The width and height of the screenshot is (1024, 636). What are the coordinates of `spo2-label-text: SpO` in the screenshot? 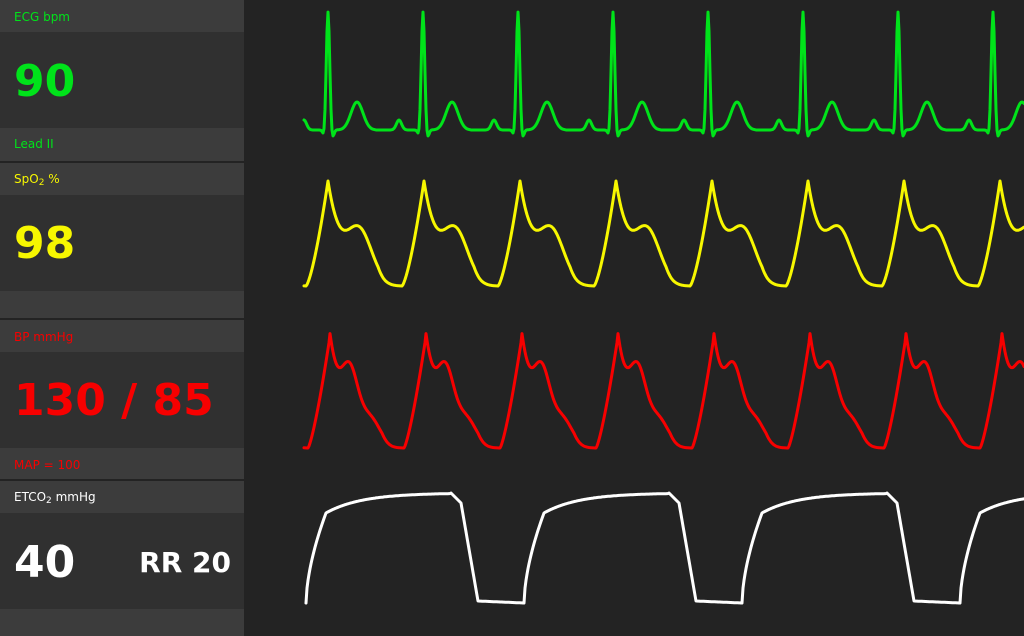 It's located at (26, 179).